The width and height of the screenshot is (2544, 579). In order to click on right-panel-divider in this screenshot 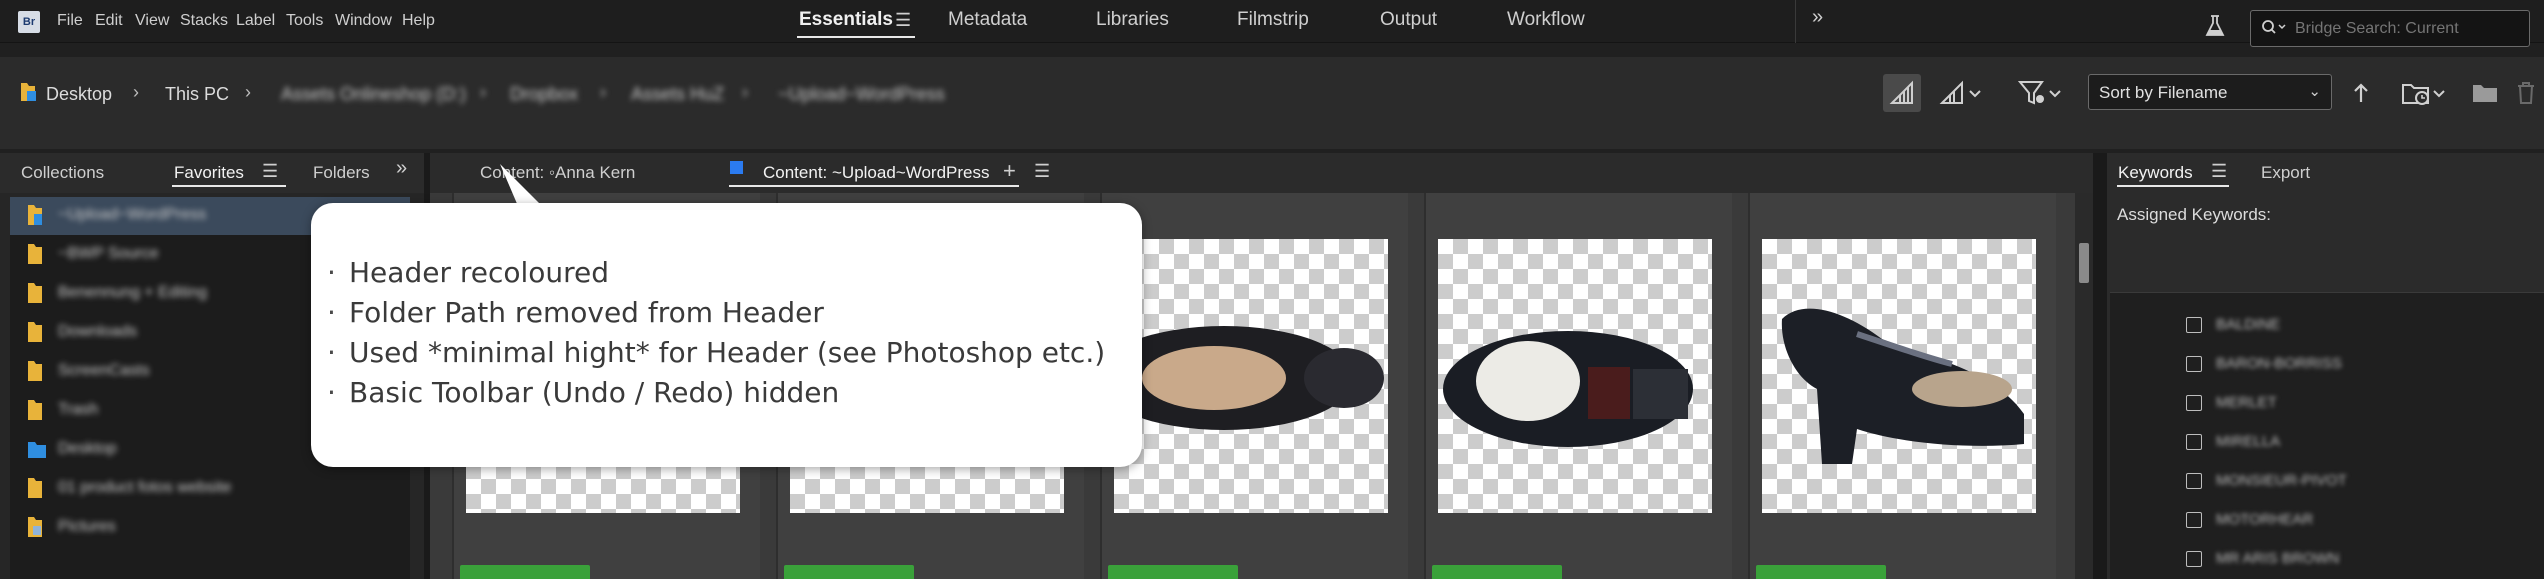, I will do `click(2100, 366)`.